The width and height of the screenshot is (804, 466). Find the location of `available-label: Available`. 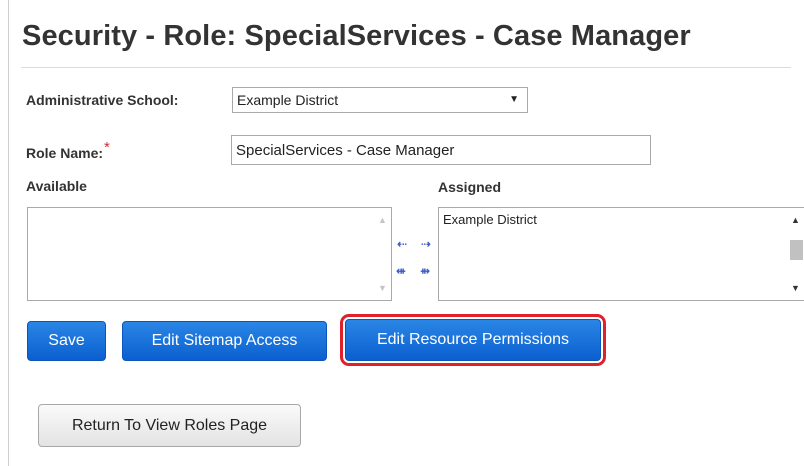

available-label: Available is located at coordinates (56, 186).